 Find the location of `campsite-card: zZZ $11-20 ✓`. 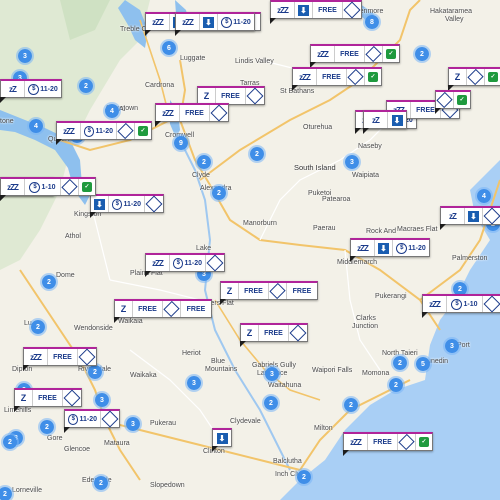

campsite-card: zZZ $11-20 ✓ is located at coordinates (104, 133).